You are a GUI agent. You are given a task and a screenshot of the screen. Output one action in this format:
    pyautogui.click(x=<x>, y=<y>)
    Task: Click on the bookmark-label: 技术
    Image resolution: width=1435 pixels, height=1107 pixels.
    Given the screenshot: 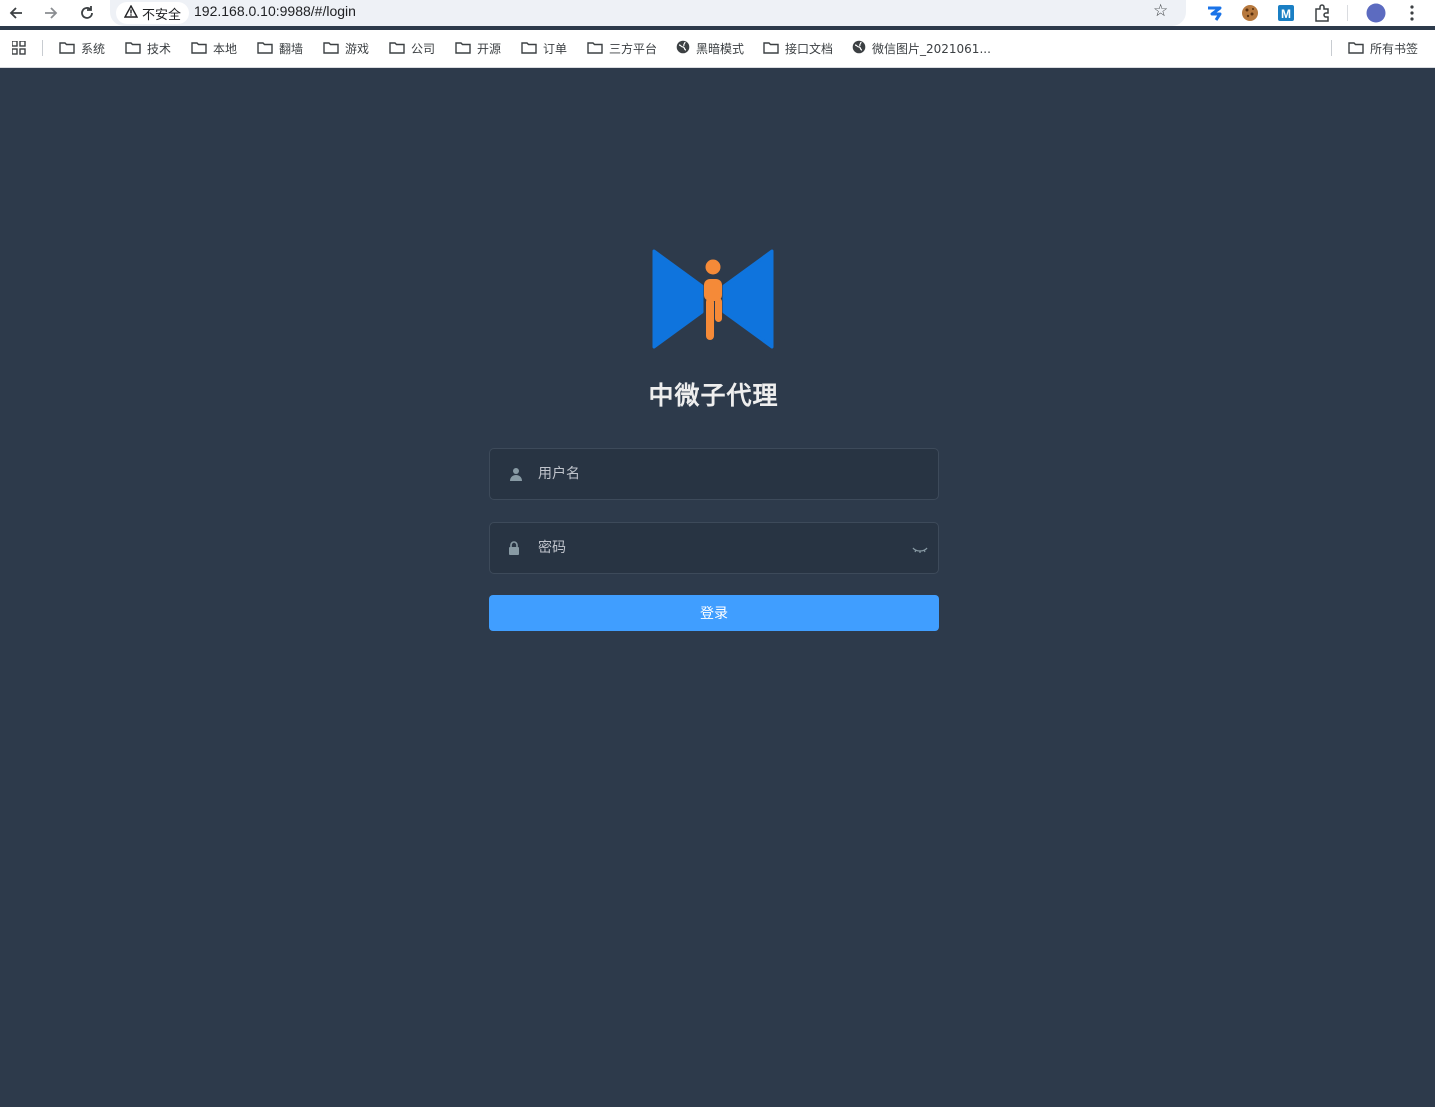 What is the action you would take?
    pyautogui.click(x=159, y=49)
    